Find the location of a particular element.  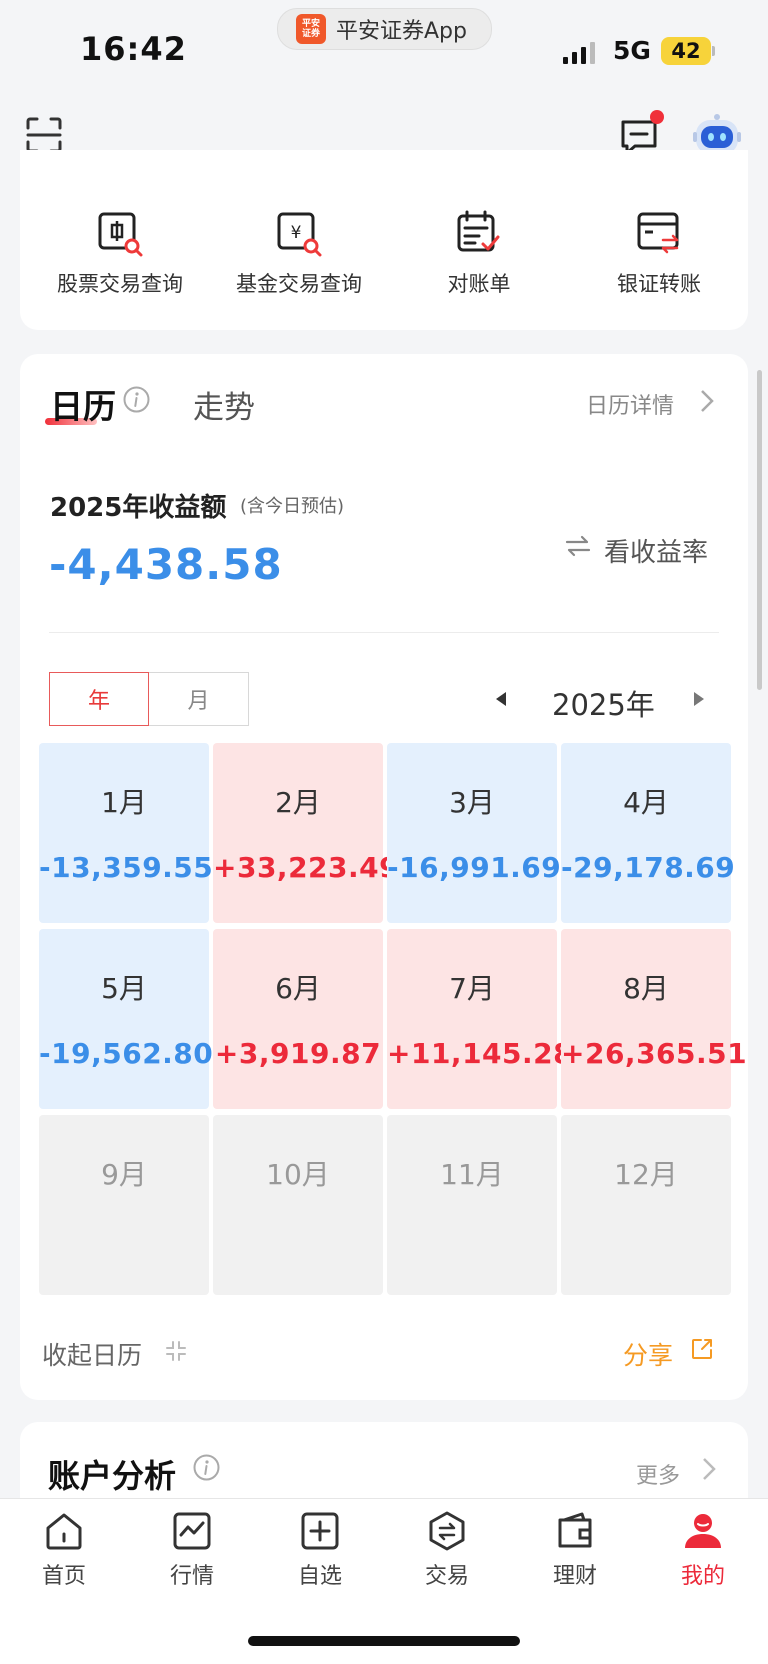

month-label: 2月 is located at coordinates (298, 802).